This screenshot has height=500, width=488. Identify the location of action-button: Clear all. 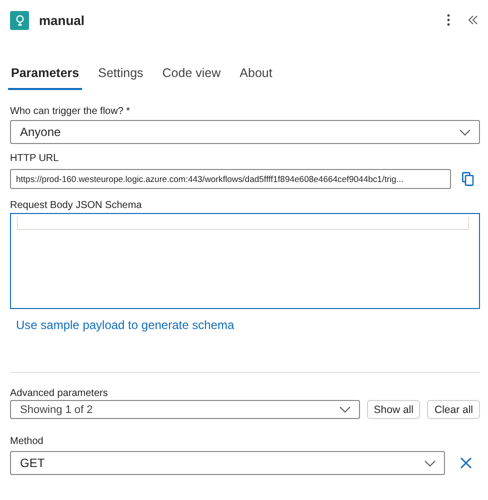
(453, 409).